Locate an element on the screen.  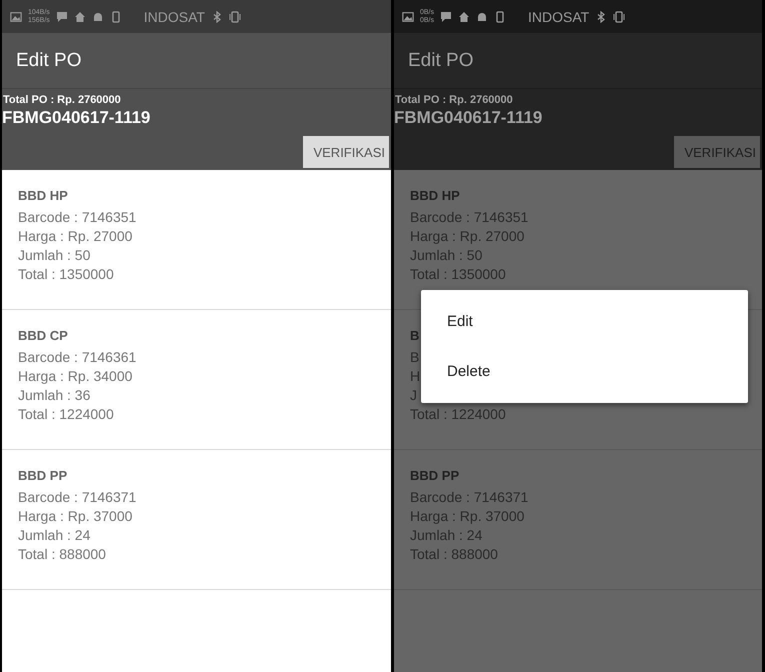
product-name: B is located at coordinates (415, 335).